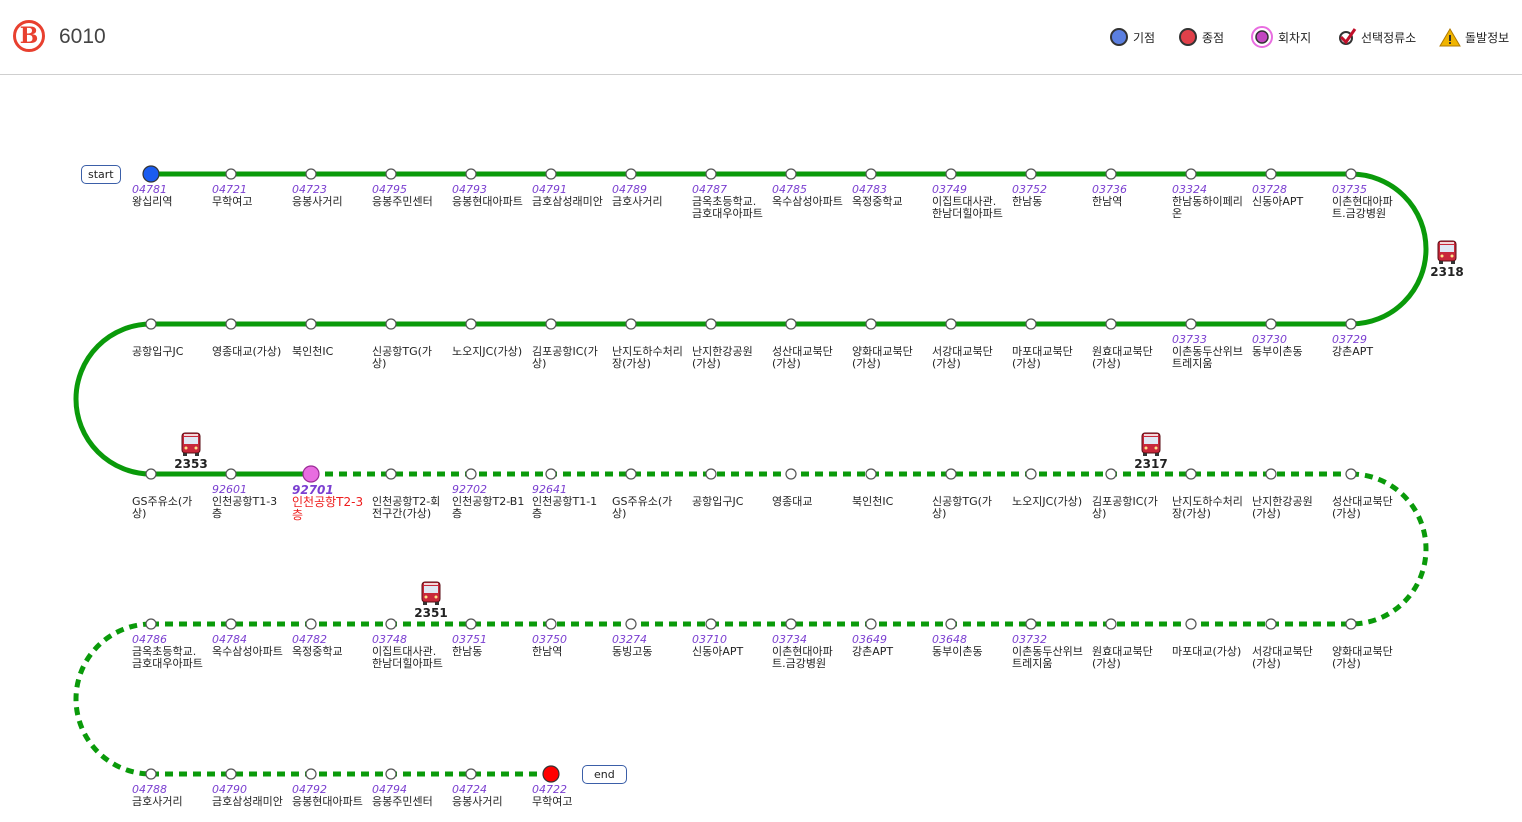 This screenshot has width=1522, height=822. Describe the element at coordinates (889, 358) in the screenshot. I see `stop-name-link: 양화대교북단(가상)` at that location.